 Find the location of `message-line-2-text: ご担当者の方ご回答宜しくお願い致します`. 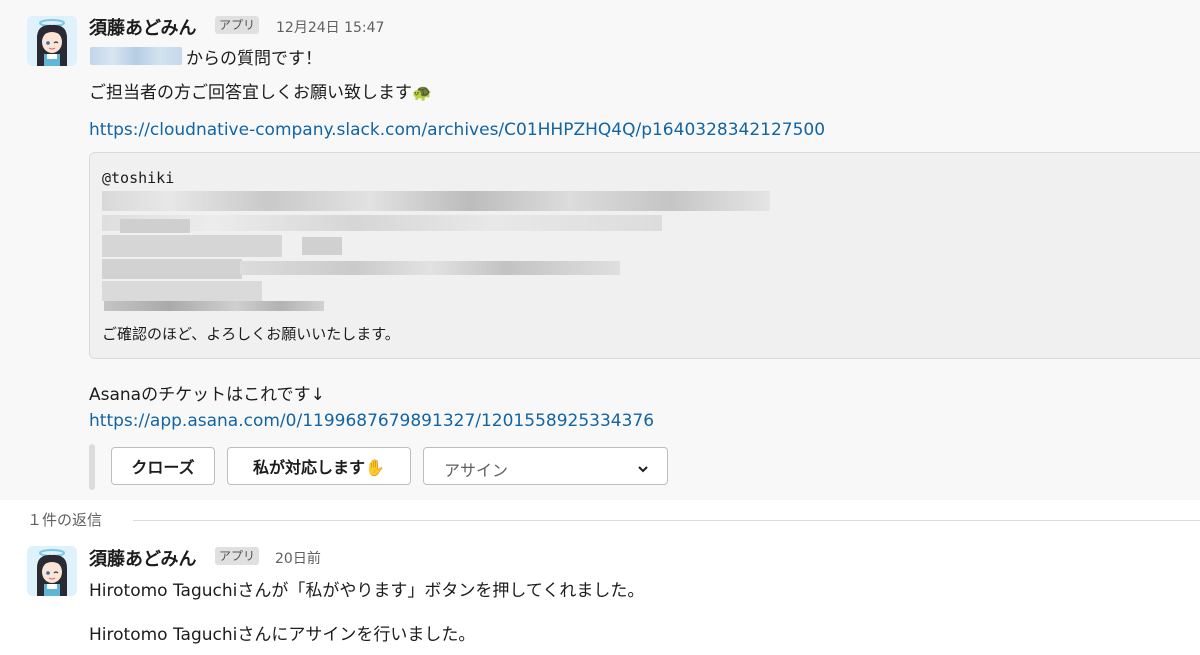

message-line-2-text: ご担当者の方ご回答宜しくお願い致します is located at coordinates (250, 93).